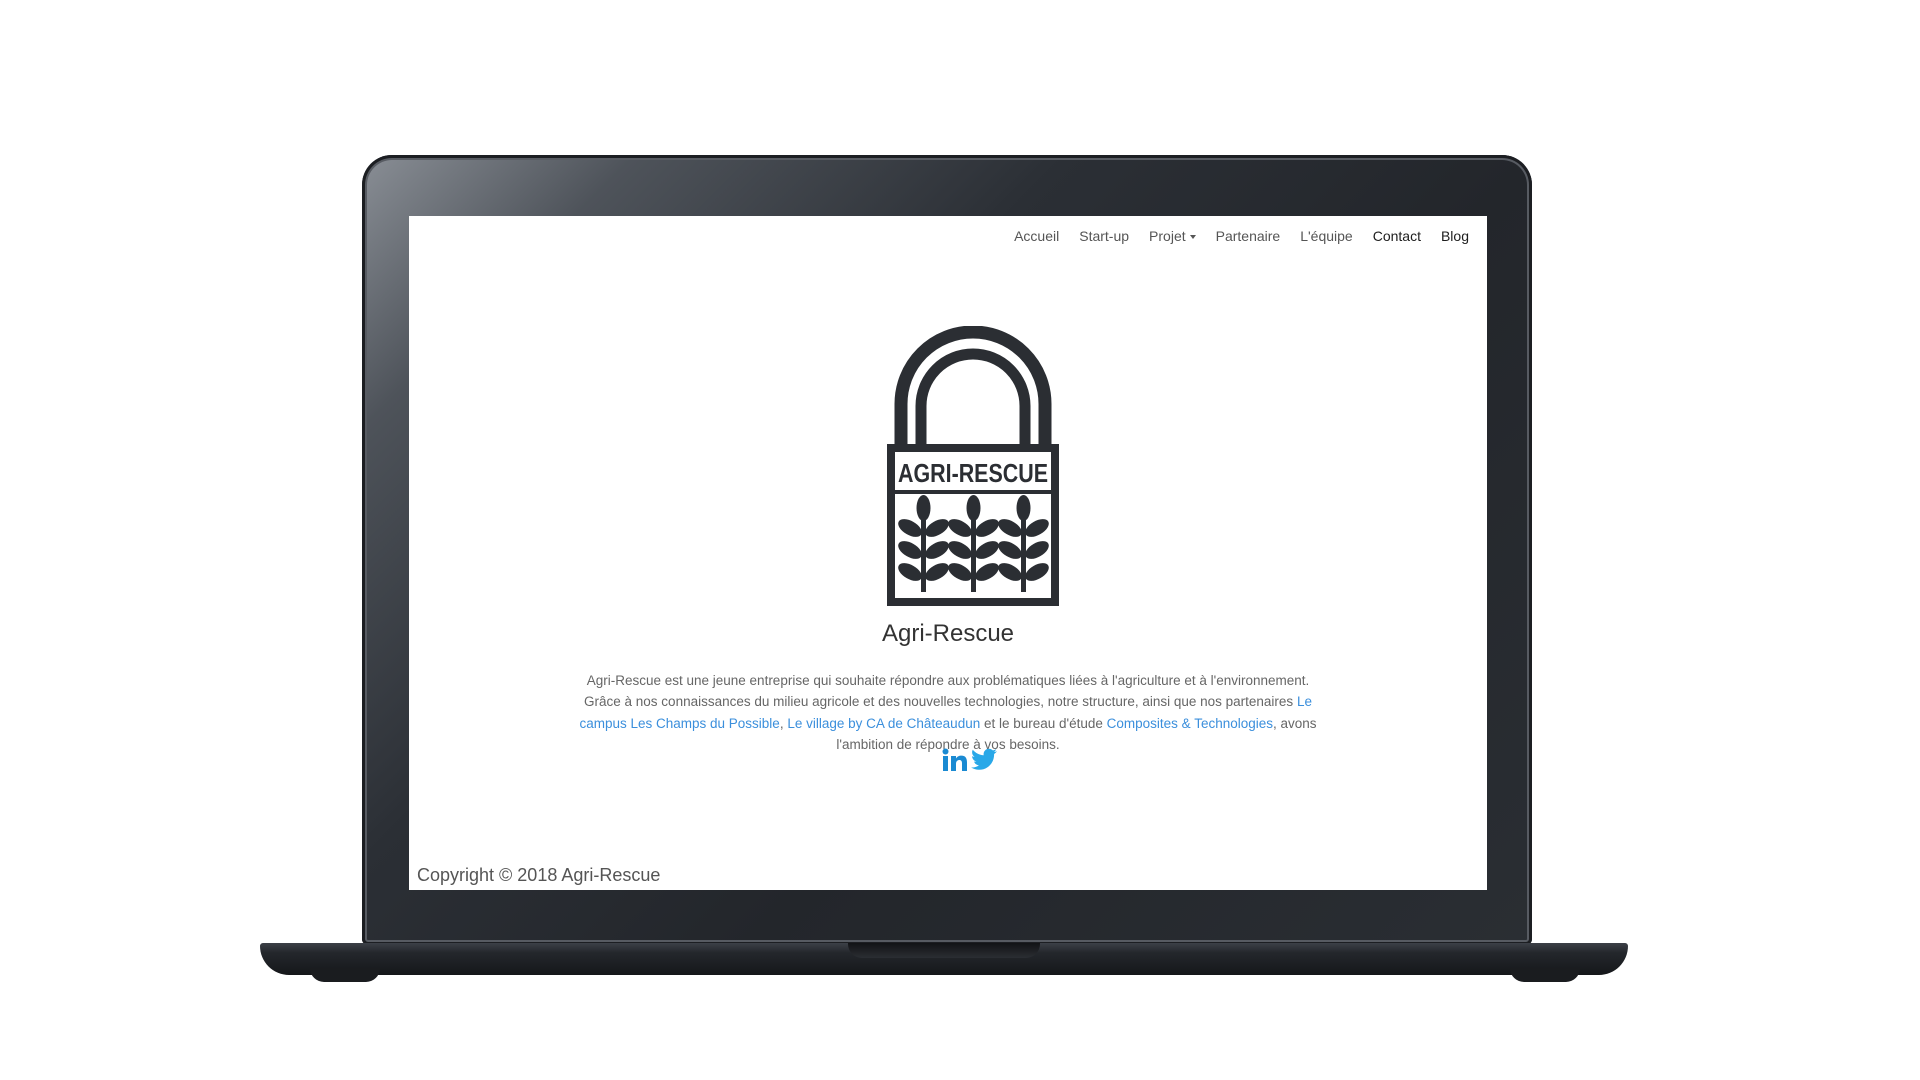 The width and height of the screenshot is (1920, 1080). Describe the element at coordinates (1036, 236) in the screenshot. I see `nav-item-accueil: Accueil` at that location.